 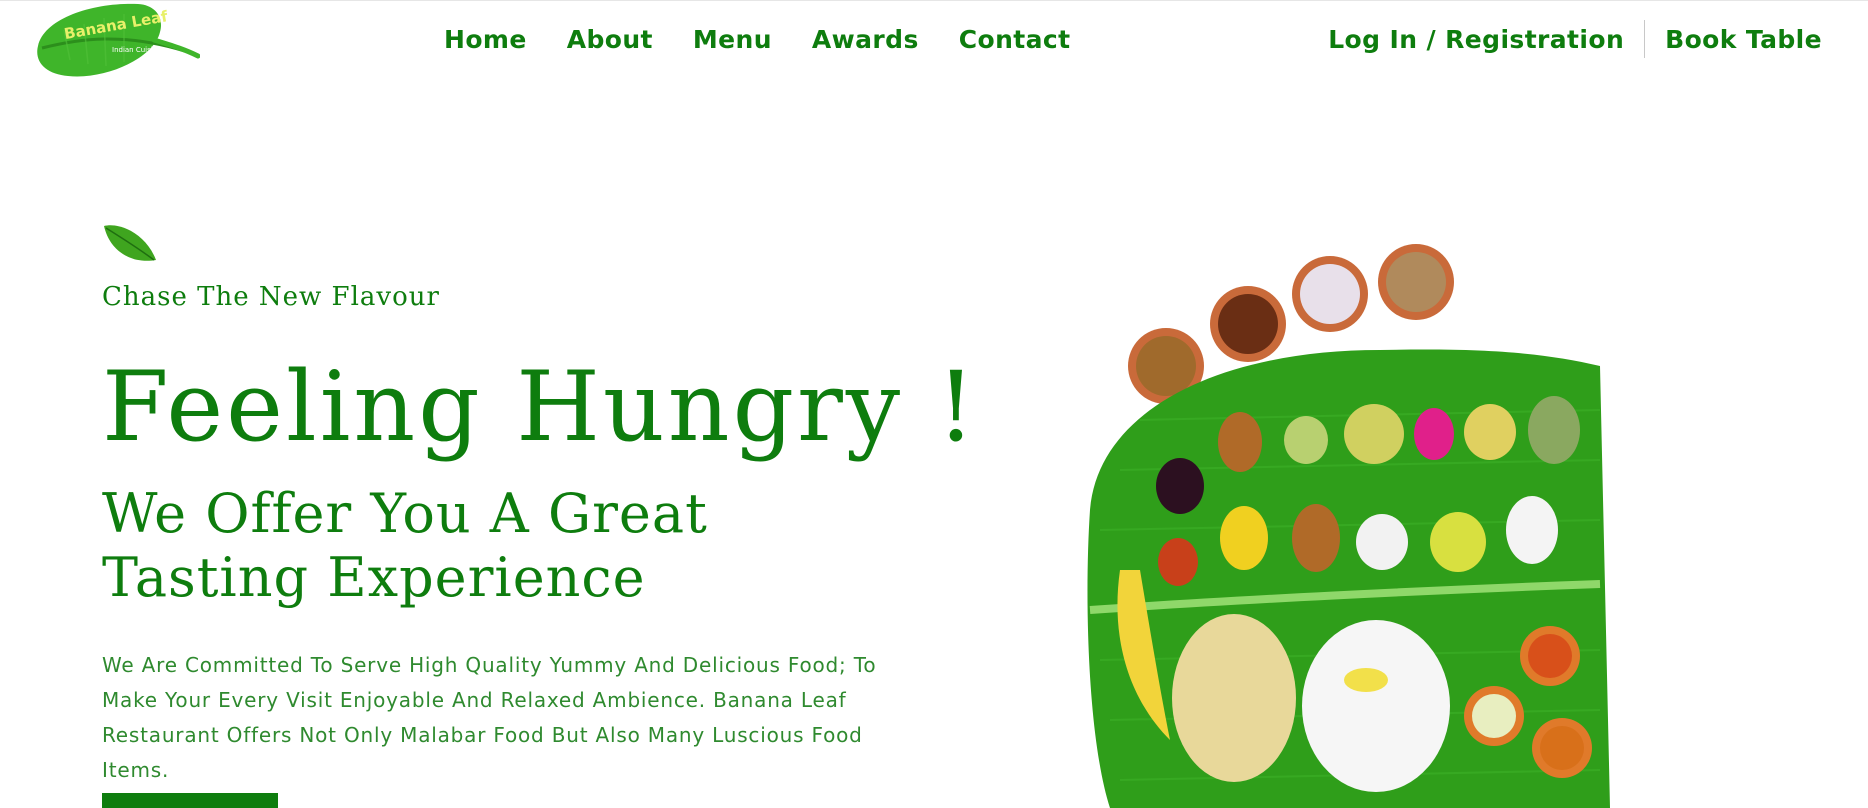 What do you see at coordinates (777, 39) in the screenshot?
I see `main-nav: Home About Menu Awards Contact` at bounding box center [777, 39].